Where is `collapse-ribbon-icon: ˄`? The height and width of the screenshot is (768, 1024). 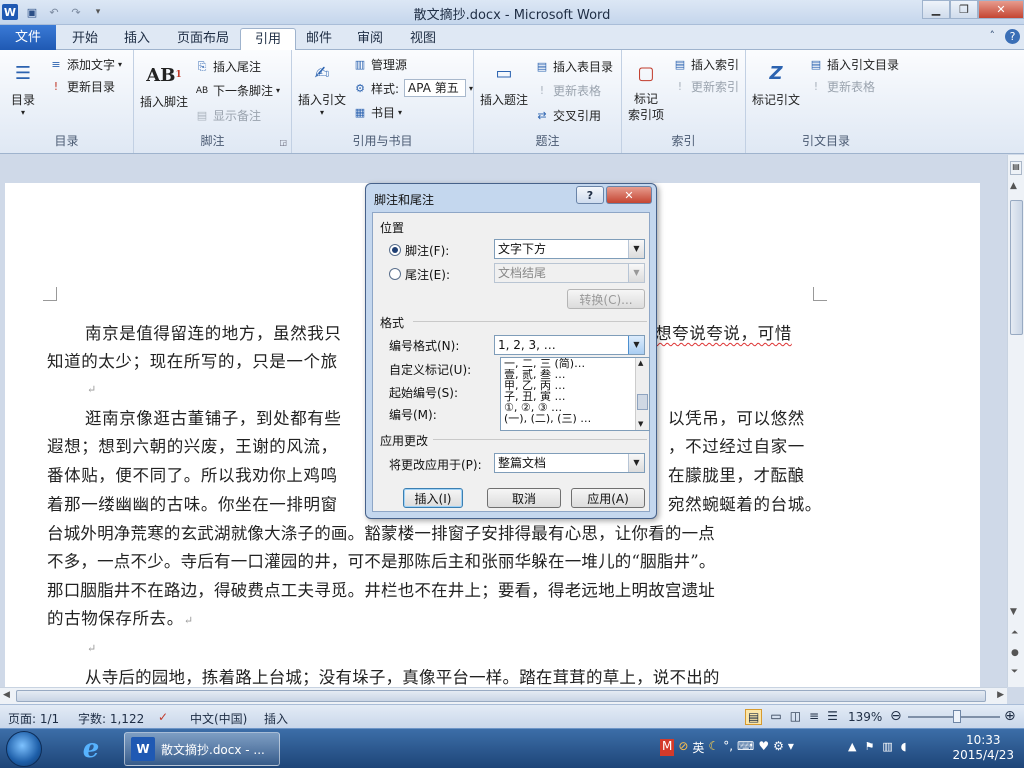
collapse-ribbon-icon: ˄ is located at coordinates (993, 36).